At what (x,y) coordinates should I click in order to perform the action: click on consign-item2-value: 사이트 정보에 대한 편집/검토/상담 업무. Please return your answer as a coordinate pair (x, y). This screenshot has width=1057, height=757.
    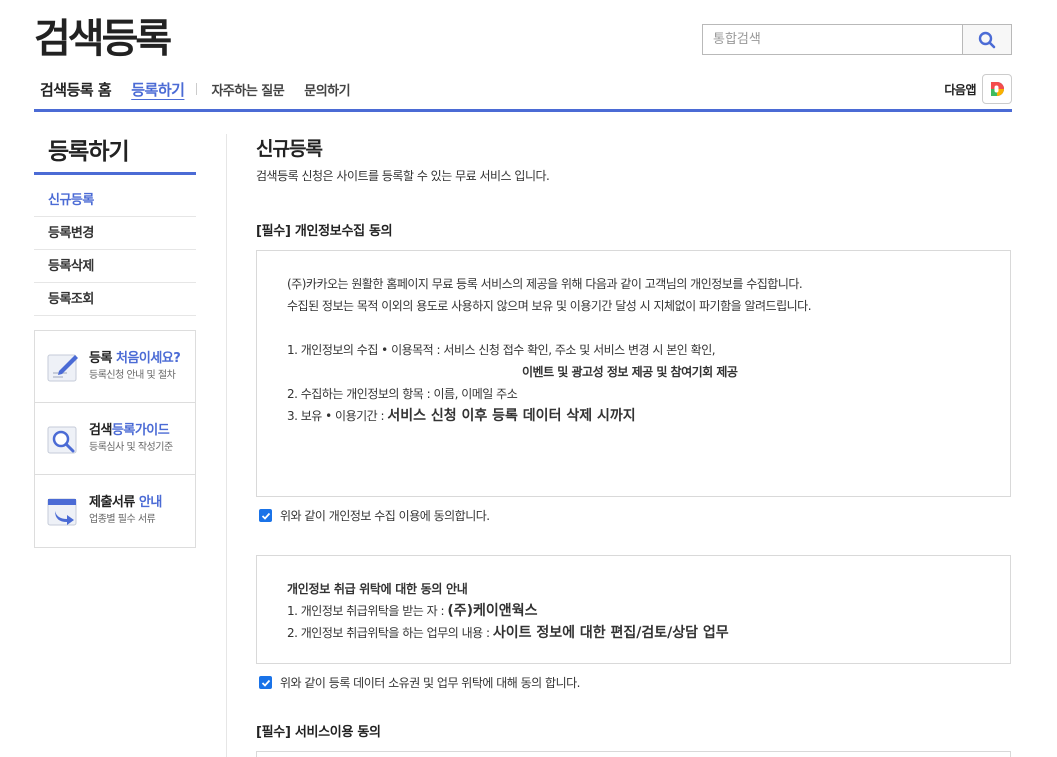
    Looking at the image, I should click on (610, 633).